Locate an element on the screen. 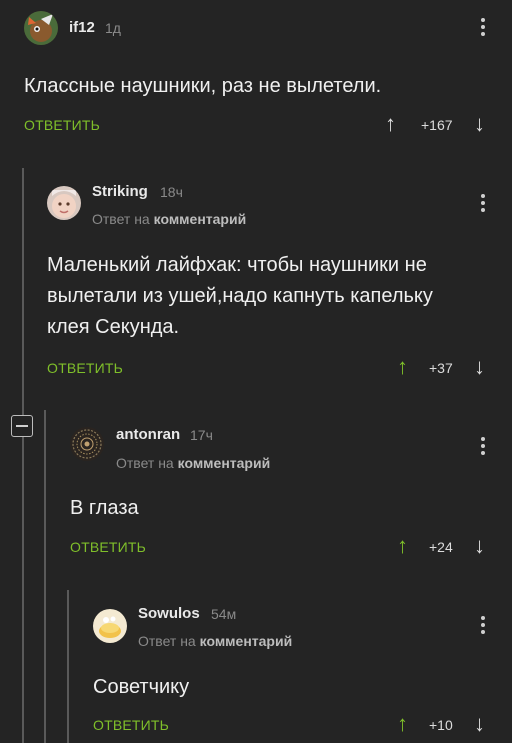  collapse-thread-icon is located at coordinates (22, 426).